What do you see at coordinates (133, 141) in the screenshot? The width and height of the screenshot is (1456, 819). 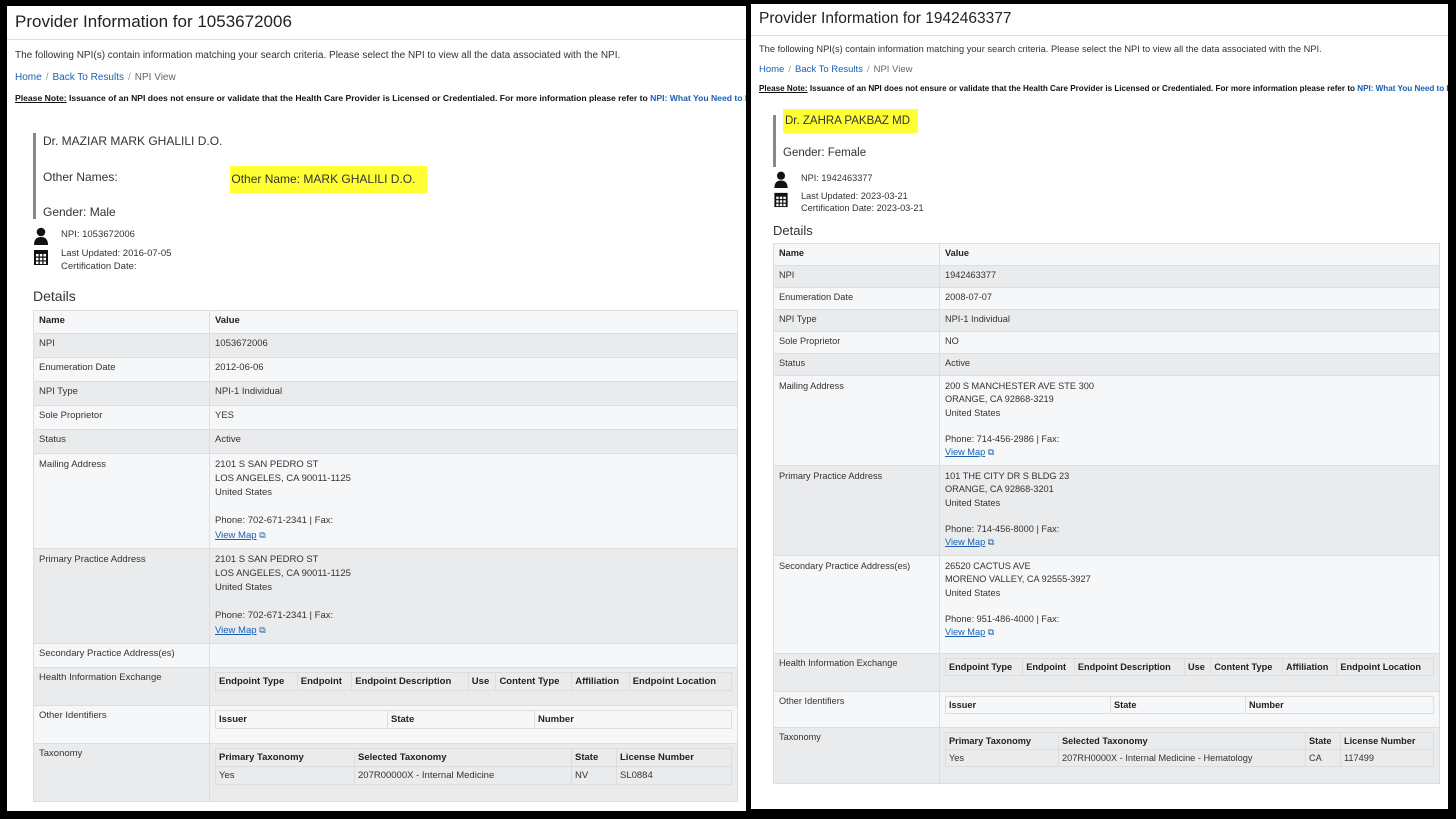 I see `provider-name: Dr. MAZIAR MARK GHALILI D.O.` at bounding box center [133, 141].